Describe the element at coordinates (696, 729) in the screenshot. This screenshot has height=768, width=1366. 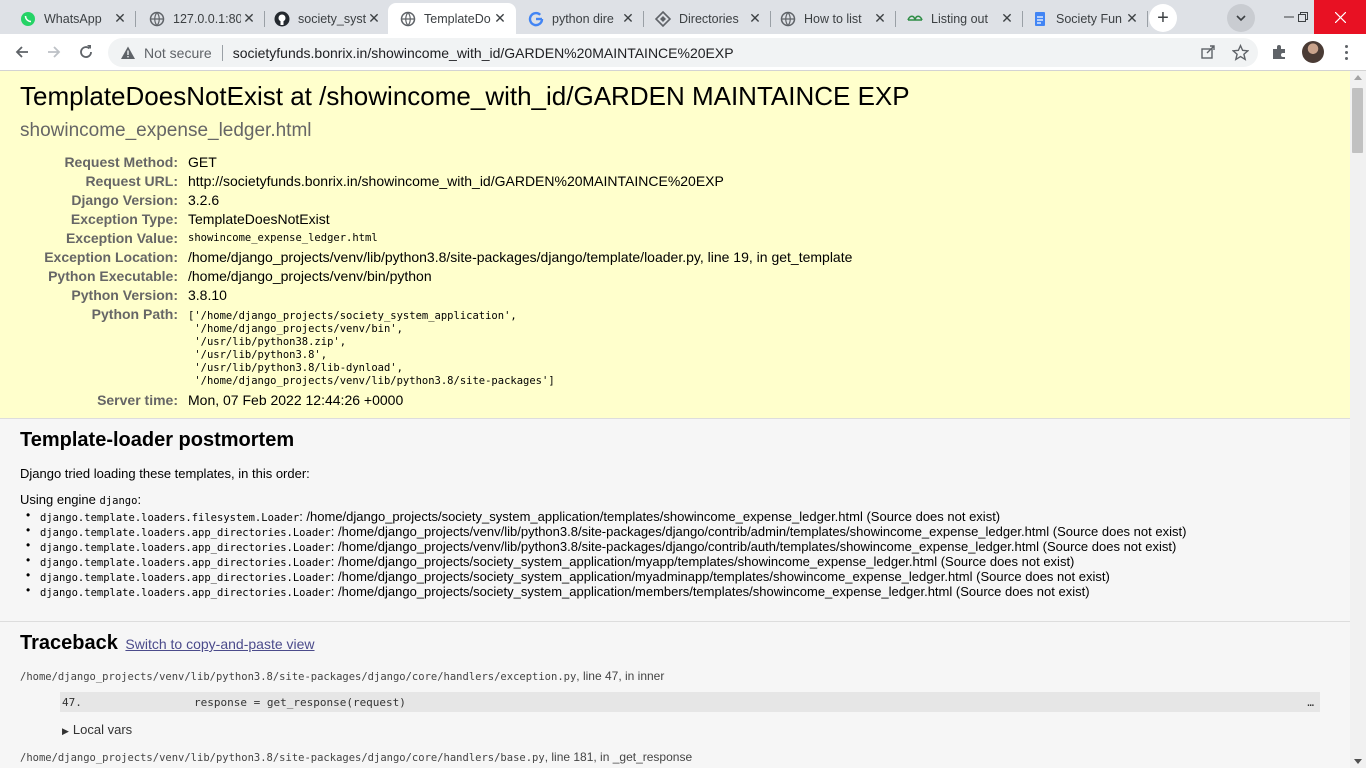
I see `local-vars-toggle: ▶ Local vars` at that location.